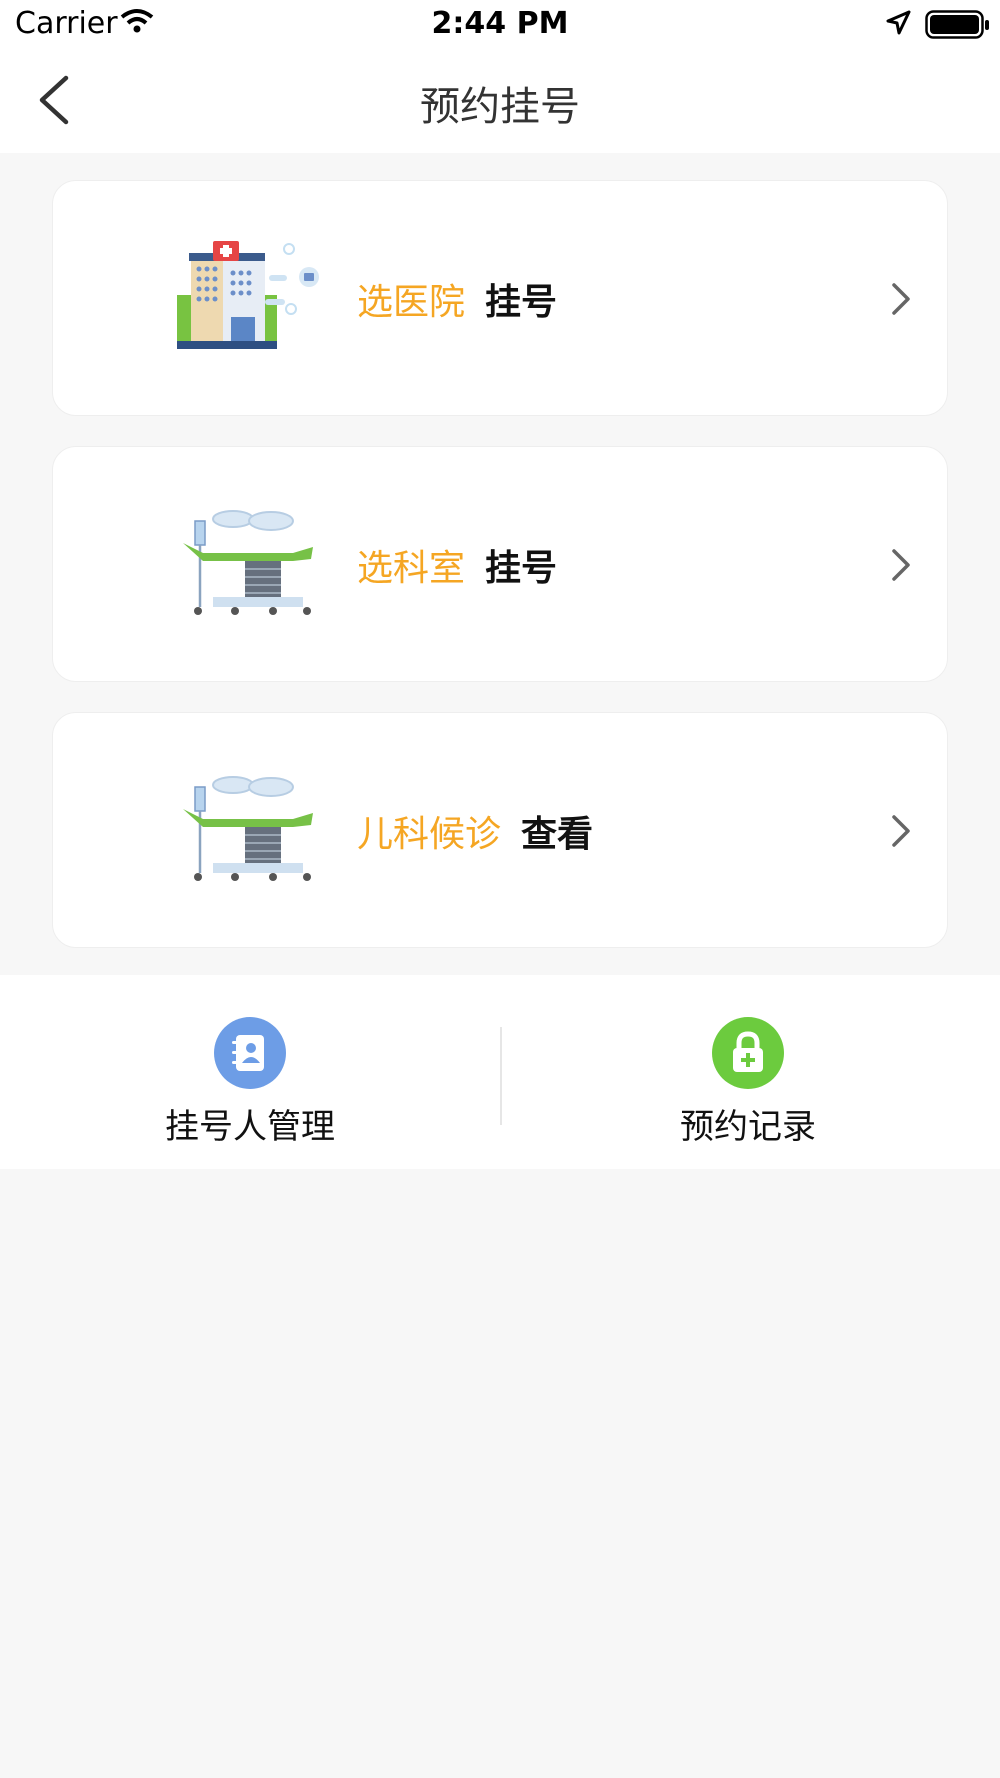  Describe the element at coordinates (500, 107) in the screenshot. I see `page-title: 预约挂号` at that location.